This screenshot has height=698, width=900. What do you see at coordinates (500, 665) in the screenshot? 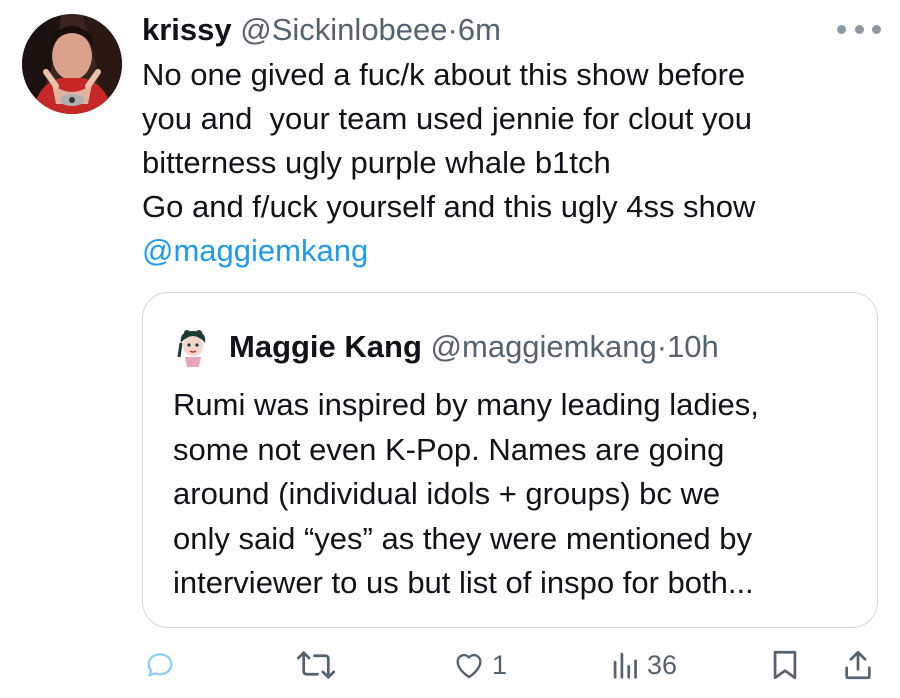
I see `like-count: 1` at bounding box center [500, 665].